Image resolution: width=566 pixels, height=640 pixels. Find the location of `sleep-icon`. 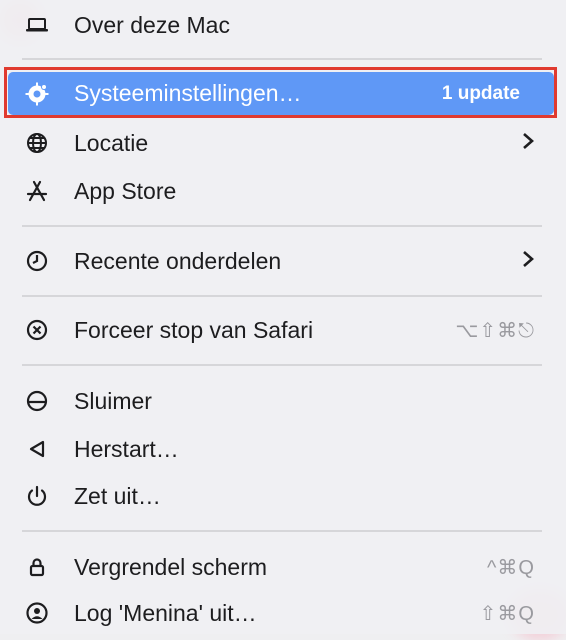

sleep-icon is located at coordinates (37, 401).